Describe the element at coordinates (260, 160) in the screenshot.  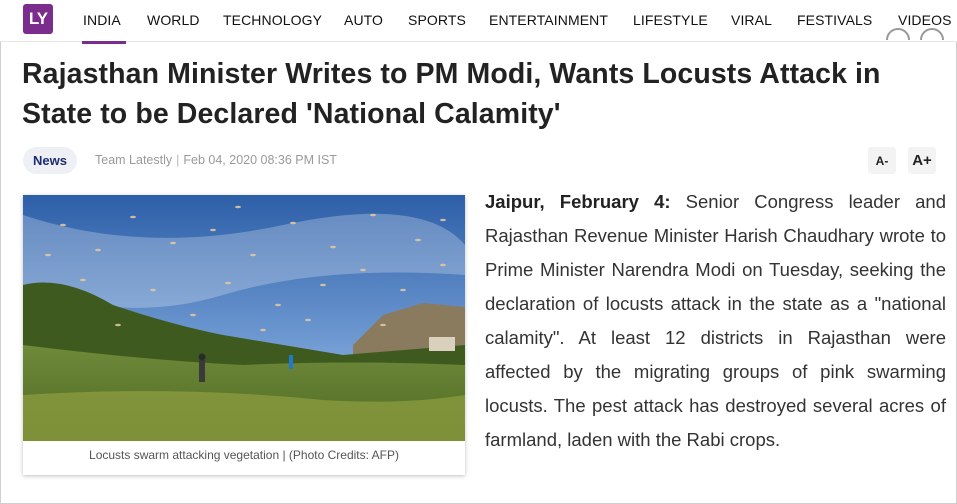
I see `publish-date: Feb 04, 2020 08:36 PM IST` at that location.